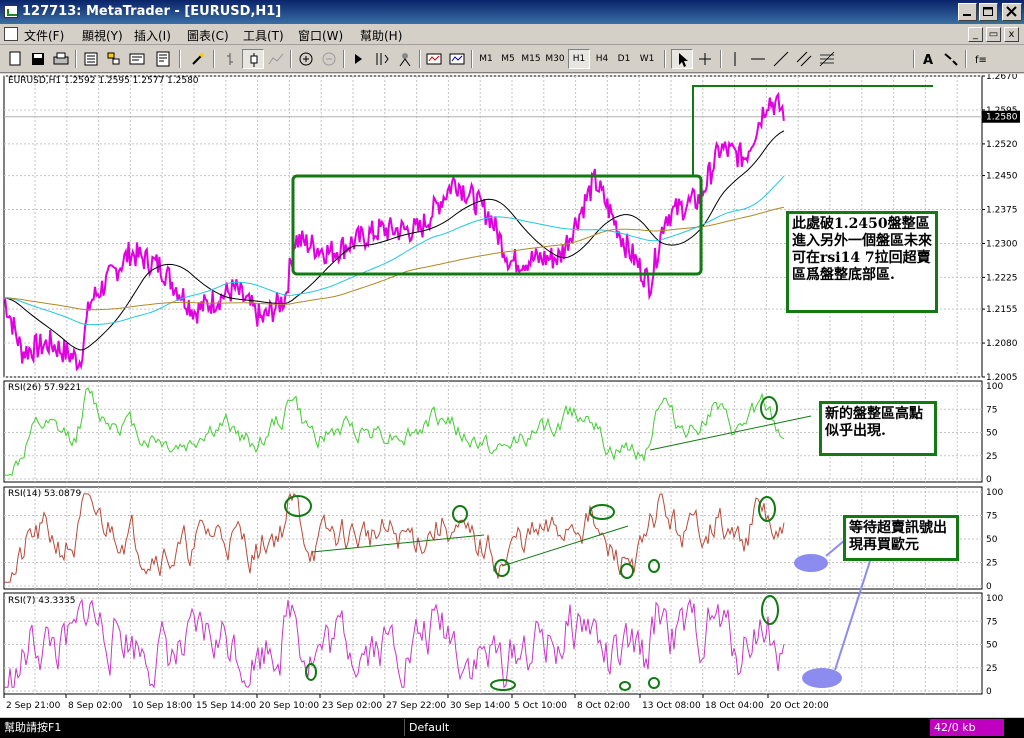 This screenshot has width=1024, height=738. What do you see at coordinates (489, 727) in the screenshot?
I see `status-profile: Default` at bounding box center [489, 727].